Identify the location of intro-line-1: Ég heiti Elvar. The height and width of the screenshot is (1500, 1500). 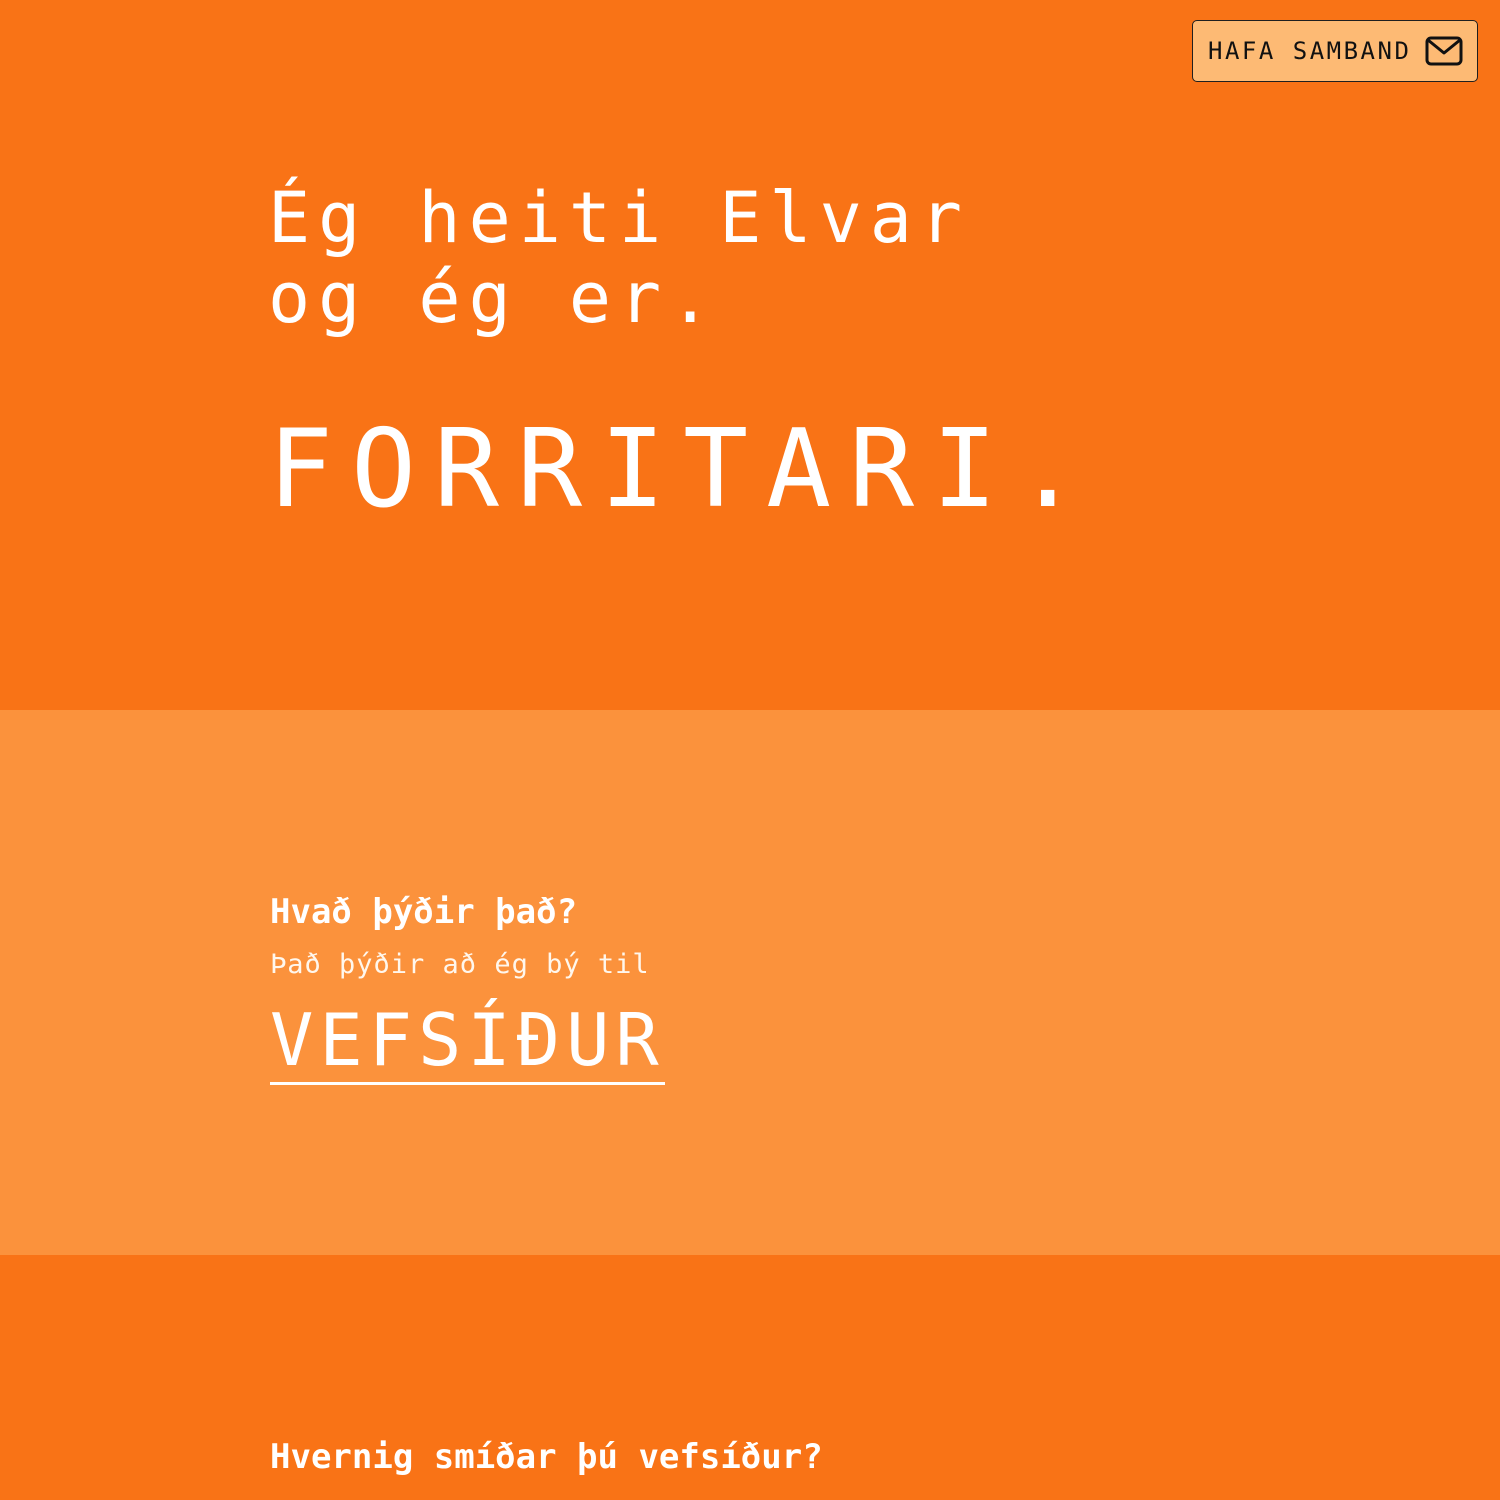
(619, 218).